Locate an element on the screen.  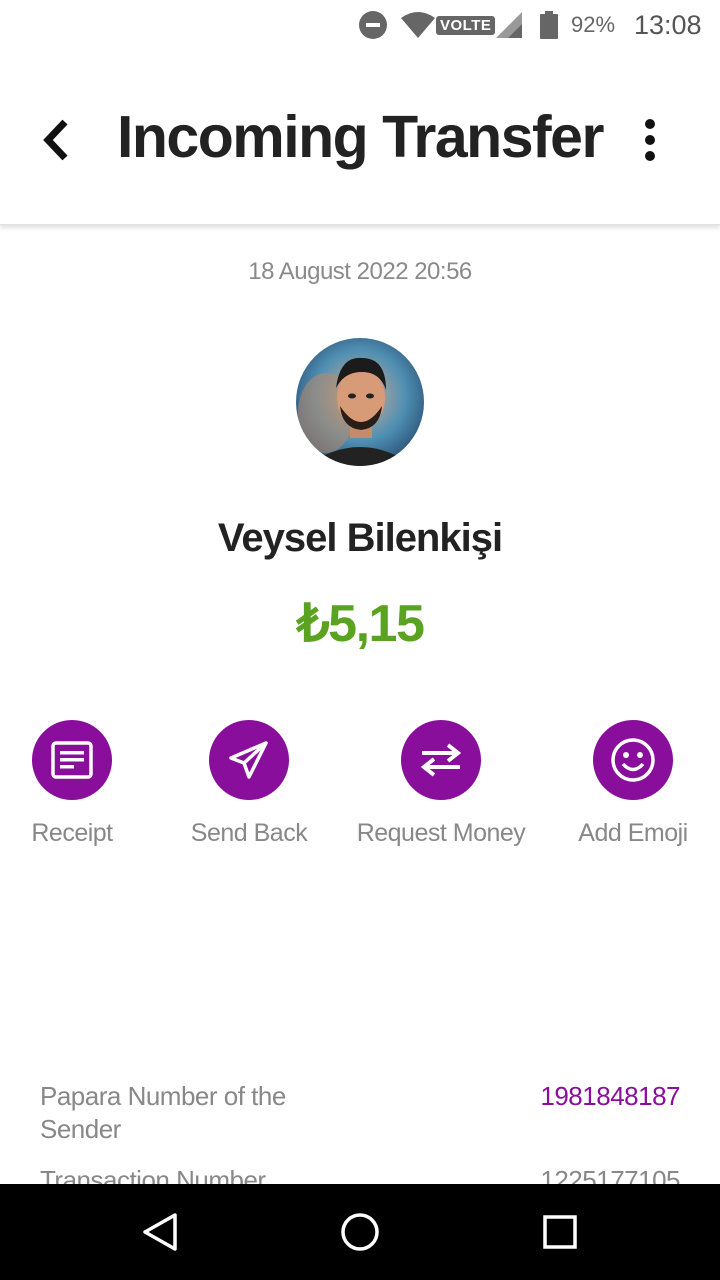
nav-recents-button is located at coordinates (560, 1232).